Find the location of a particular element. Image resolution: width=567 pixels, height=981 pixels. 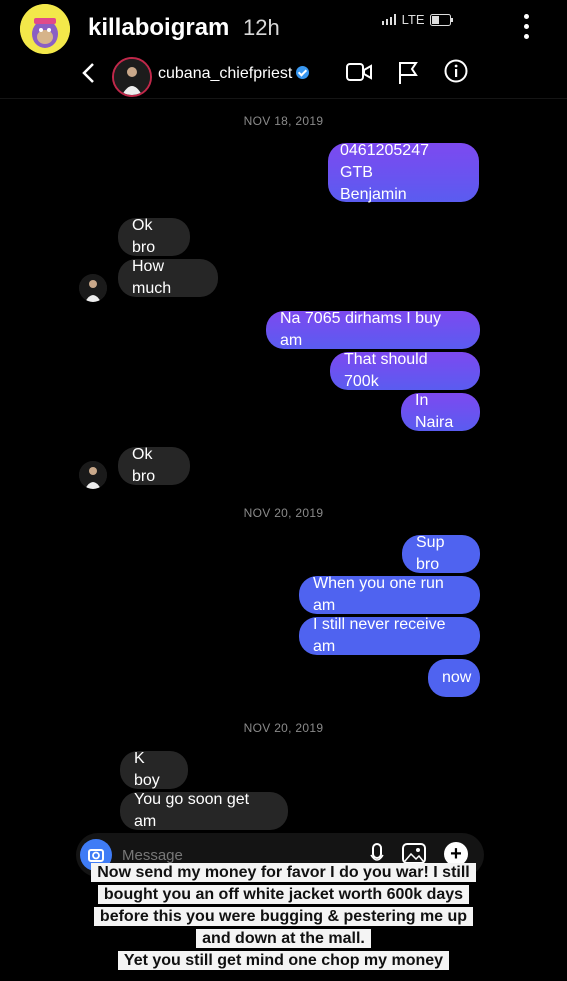

story-time: 12h is located at coordinates (261, 27).